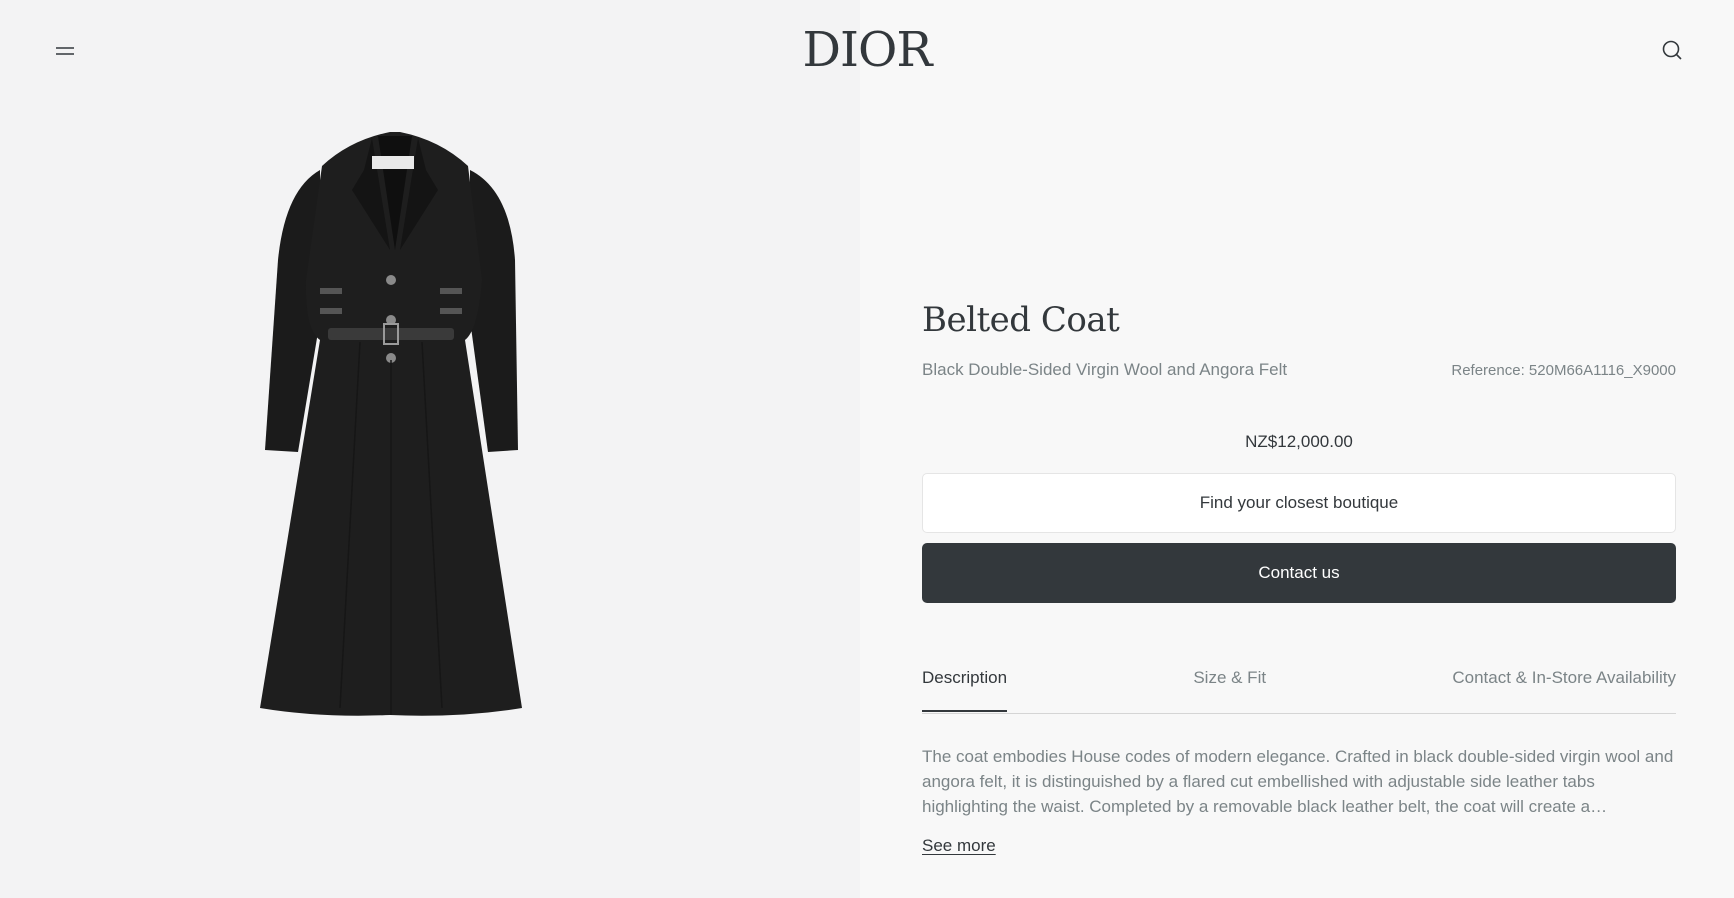  Describe the element at coordinates (959, 846) in the screenshot. I see `see-more-link: See more` at that location.